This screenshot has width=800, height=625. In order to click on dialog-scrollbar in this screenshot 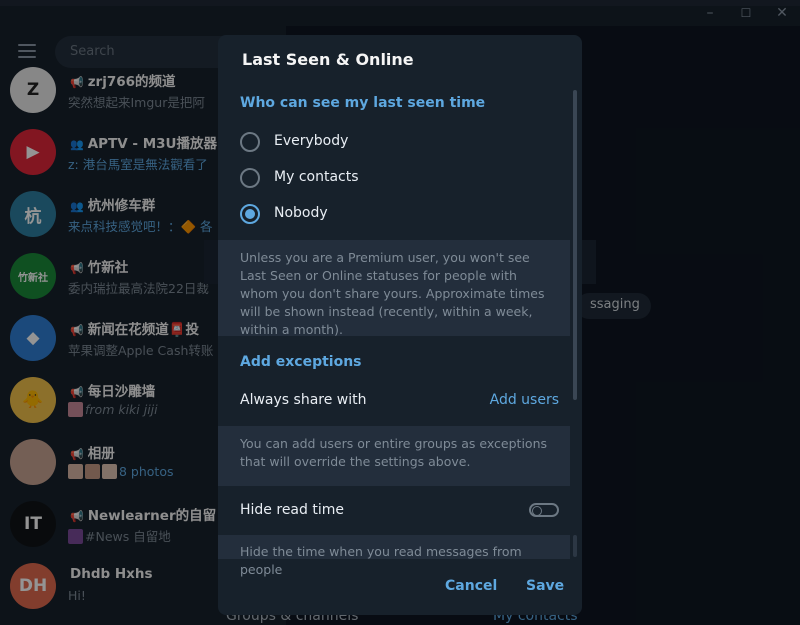, I will do `click(575, 245)`.